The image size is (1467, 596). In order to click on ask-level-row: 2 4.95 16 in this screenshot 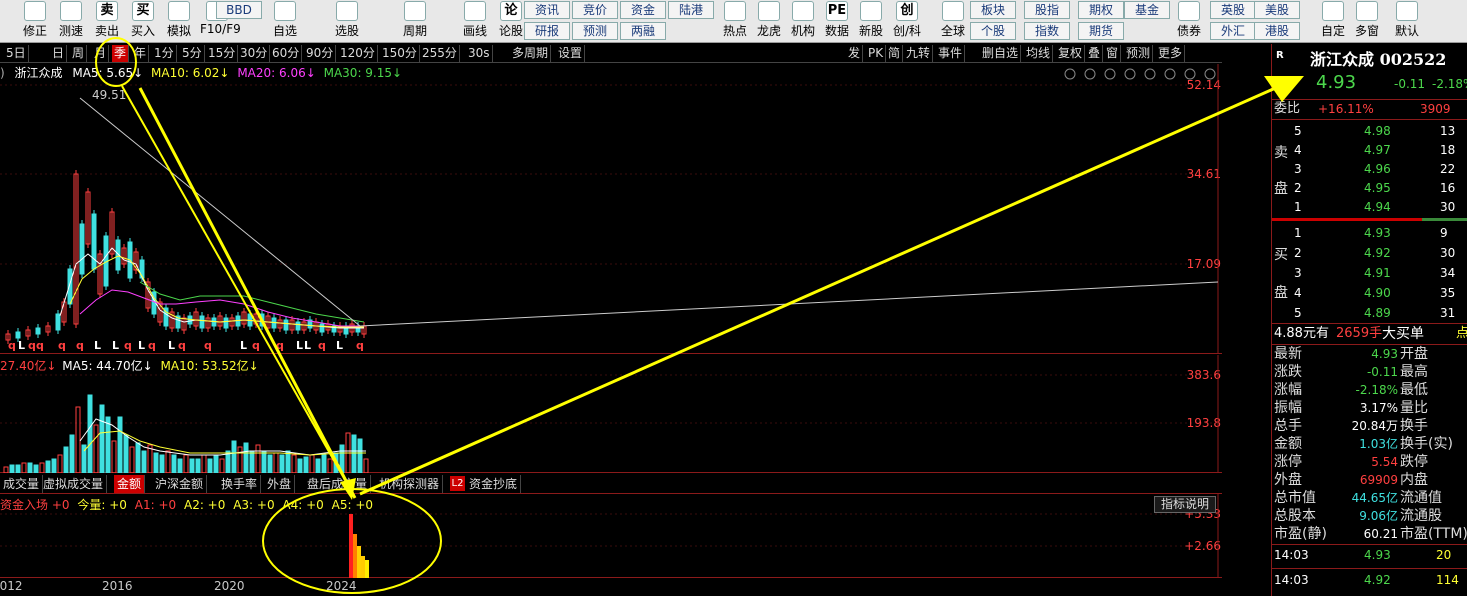, I will do `click(1369, 188)`.